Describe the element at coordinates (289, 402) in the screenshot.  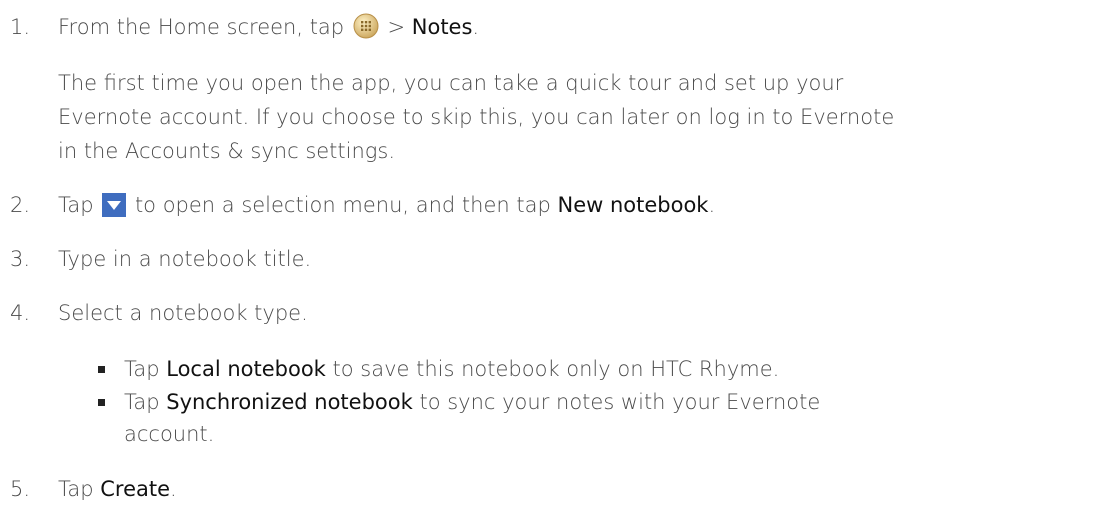
I see `synchronized-notebook-label: Synchronized notebook` at that location.